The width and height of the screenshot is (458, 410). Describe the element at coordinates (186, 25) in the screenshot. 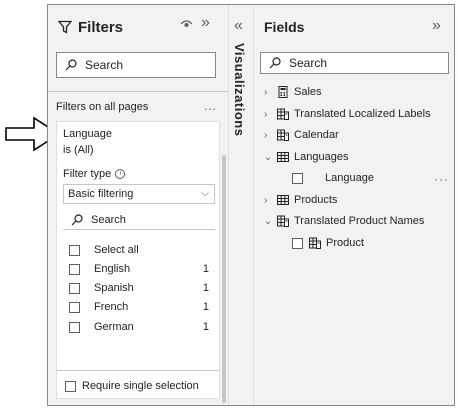

I see `eye-icon` at that location.